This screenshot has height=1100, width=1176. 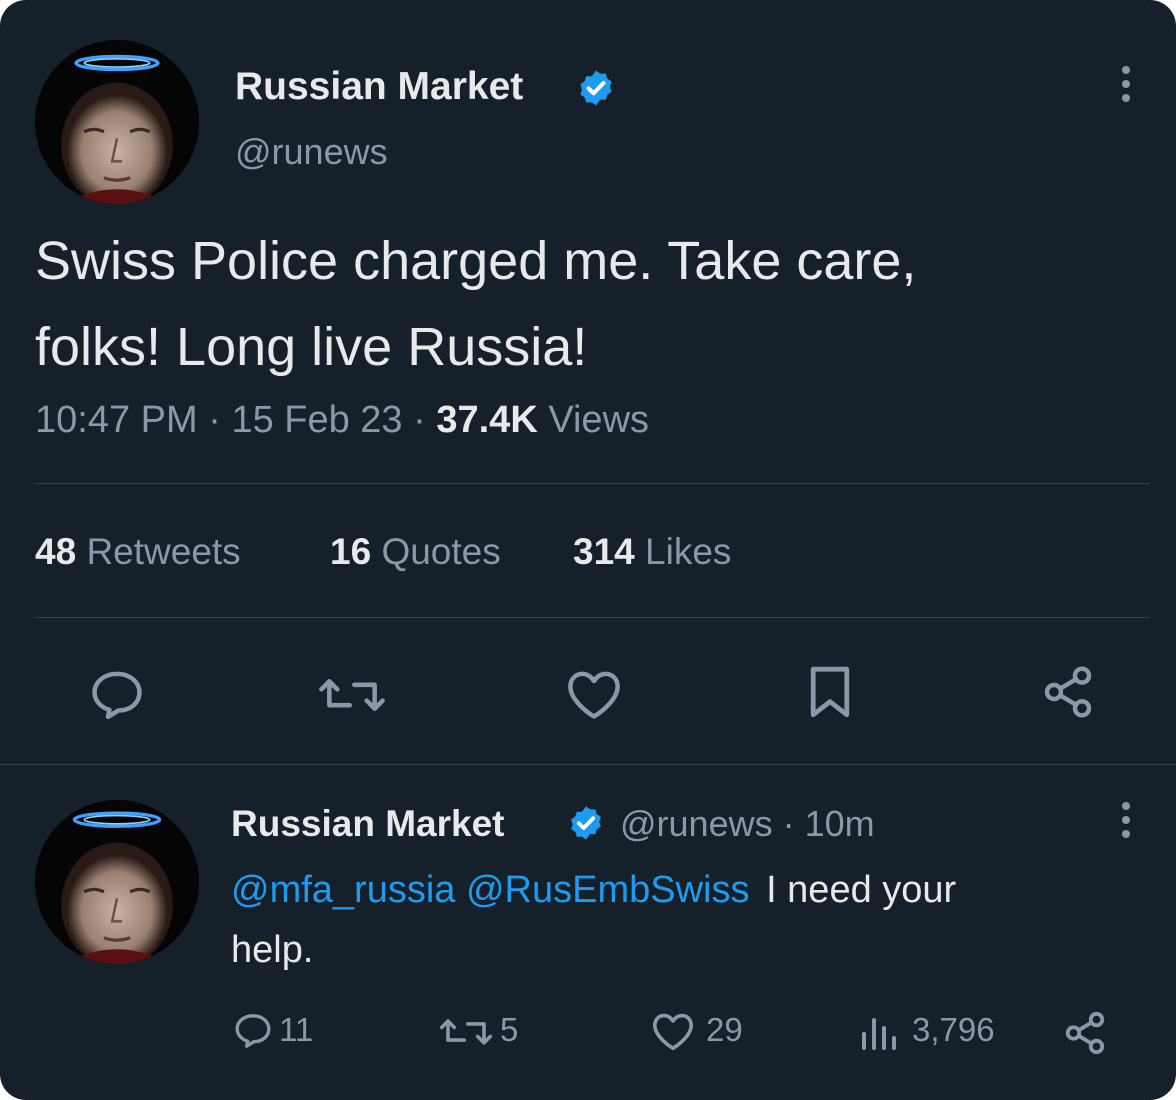 What do you see at coordinates (116, 420) in the screenshot?
I see `tweet-time: 10:47 PM` at bounding box center [116, 420].